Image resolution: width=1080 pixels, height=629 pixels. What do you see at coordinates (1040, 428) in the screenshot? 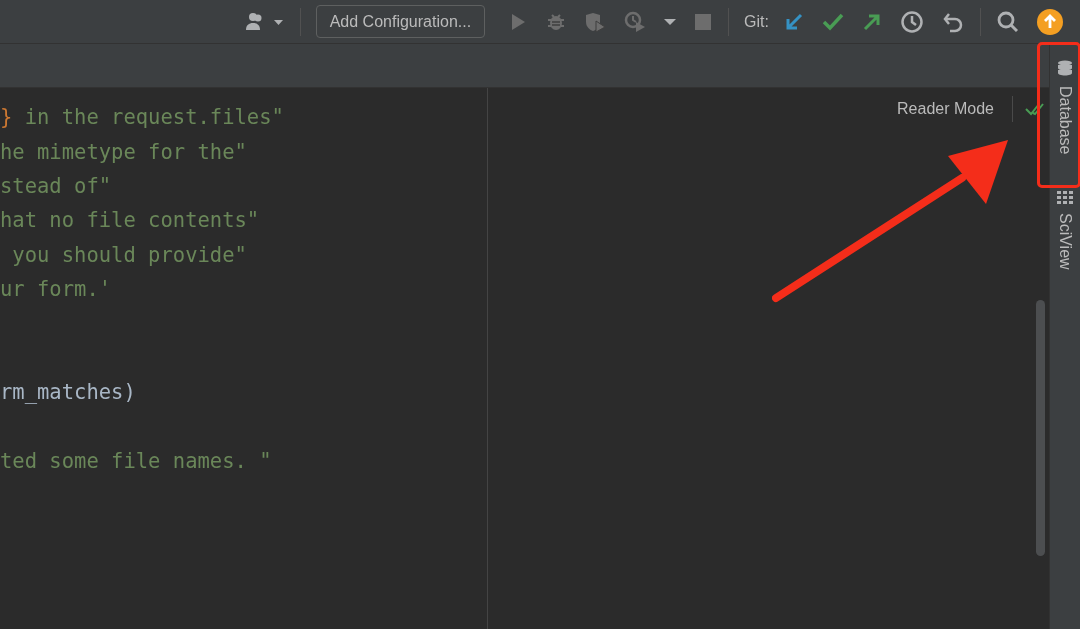
I see `scrollbar` at bounding box center [1040, 428].